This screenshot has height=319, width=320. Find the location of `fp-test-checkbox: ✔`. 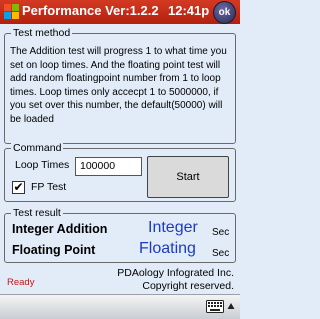

fp-test-checkbox: ✔ is located at coordinates (18, 187).